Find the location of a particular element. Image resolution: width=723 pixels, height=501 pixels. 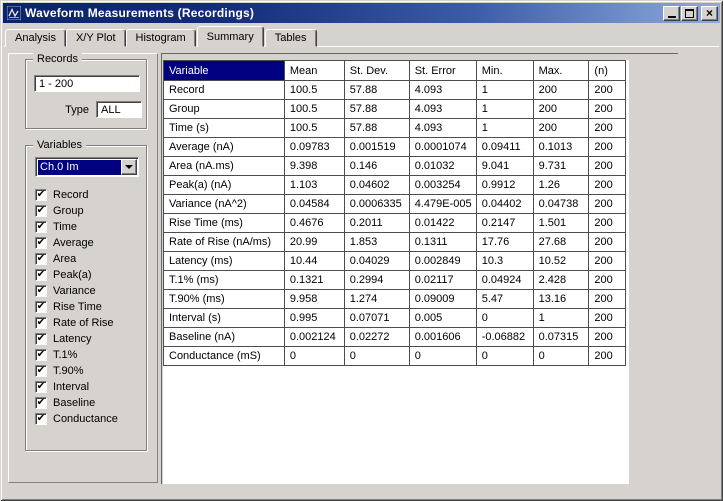

value-cell: 17.76 is located at coordinates (504, 242).